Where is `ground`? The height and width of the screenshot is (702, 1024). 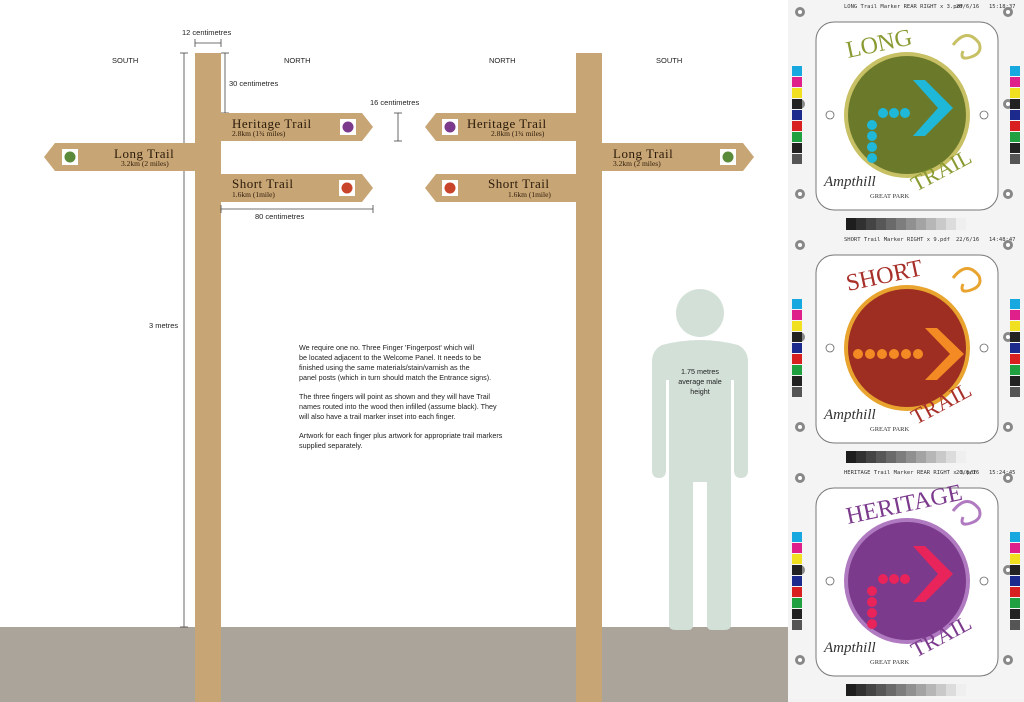 ground is located at coordinates (394, 664).